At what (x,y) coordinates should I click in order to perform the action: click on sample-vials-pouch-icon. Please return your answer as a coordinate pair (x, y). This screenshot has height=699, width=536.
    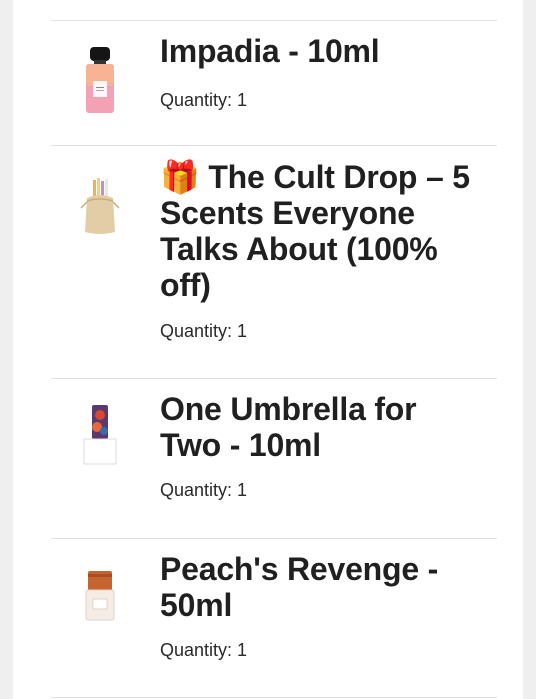
    Looking at the image, I should click on (100, 206).